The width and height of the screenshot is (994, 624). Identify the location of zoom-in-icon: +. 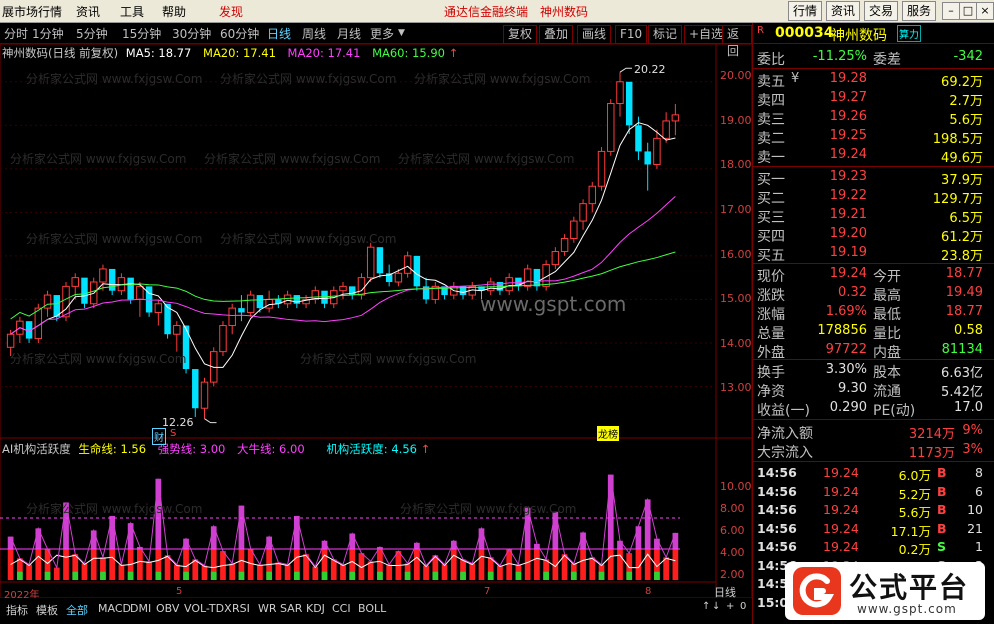
(730, 606).